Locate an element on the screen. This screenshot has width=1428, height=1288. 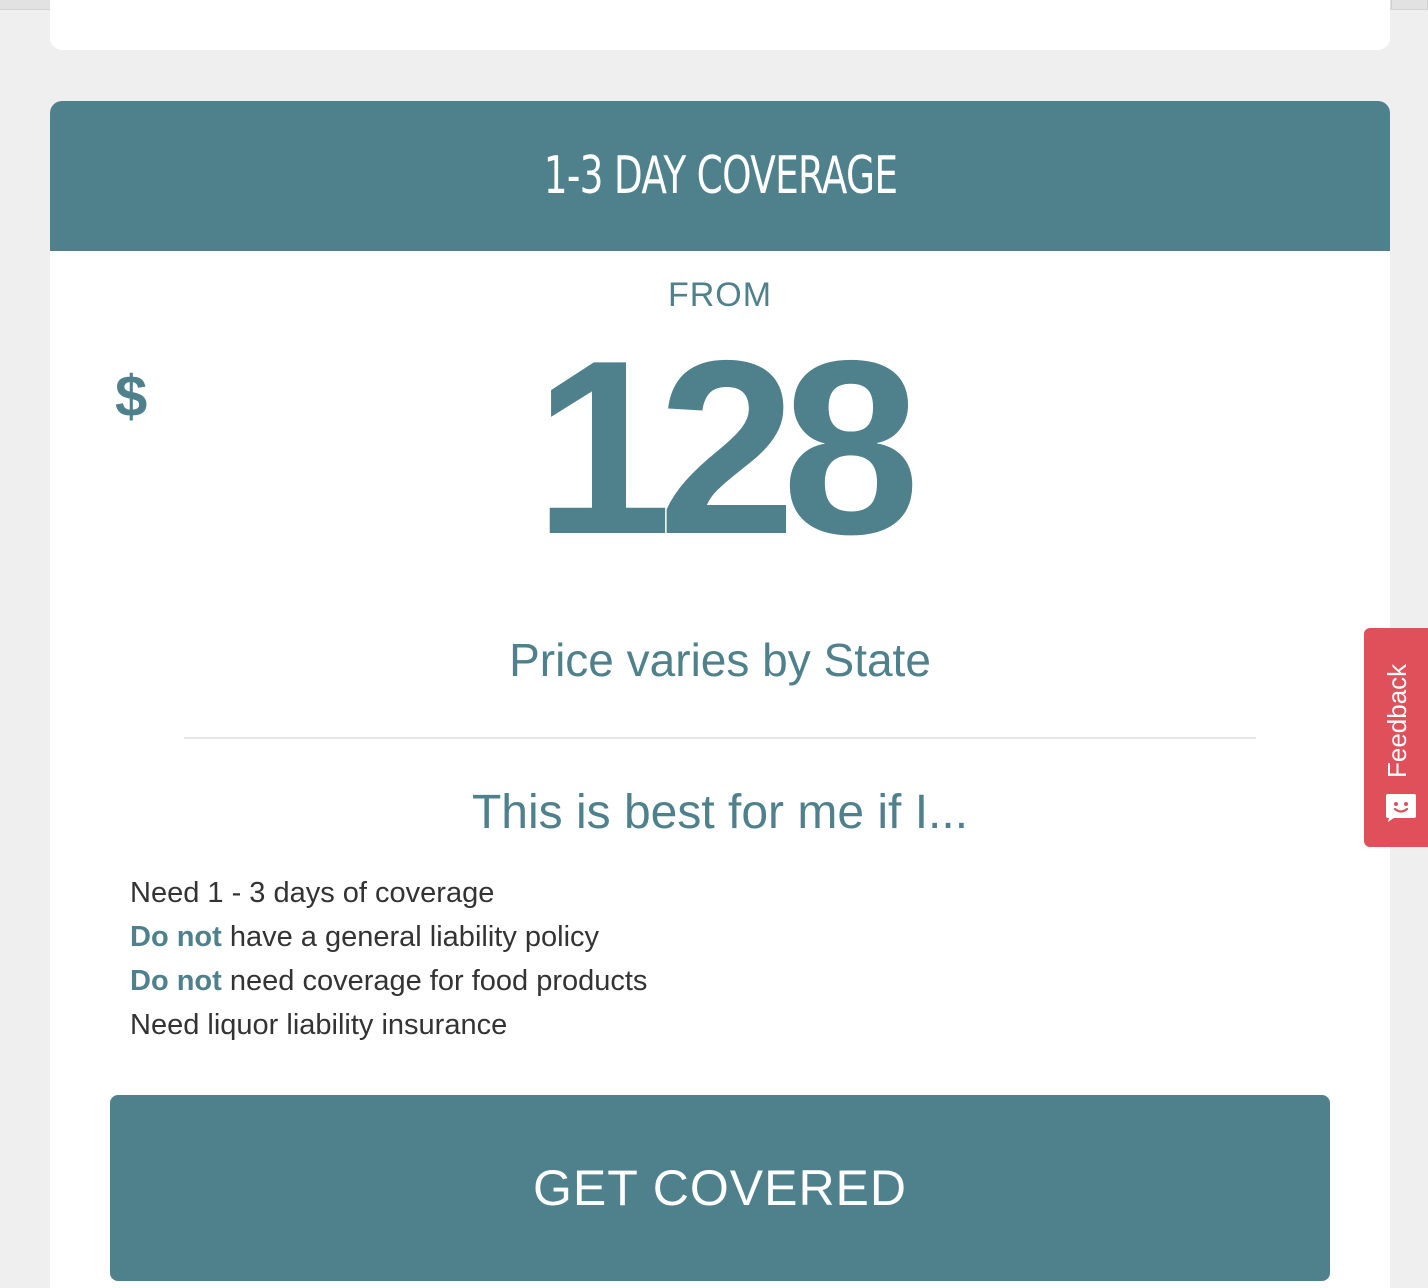
criteria-item: Do not need coverage for food products is located at coordinates (388, 981).